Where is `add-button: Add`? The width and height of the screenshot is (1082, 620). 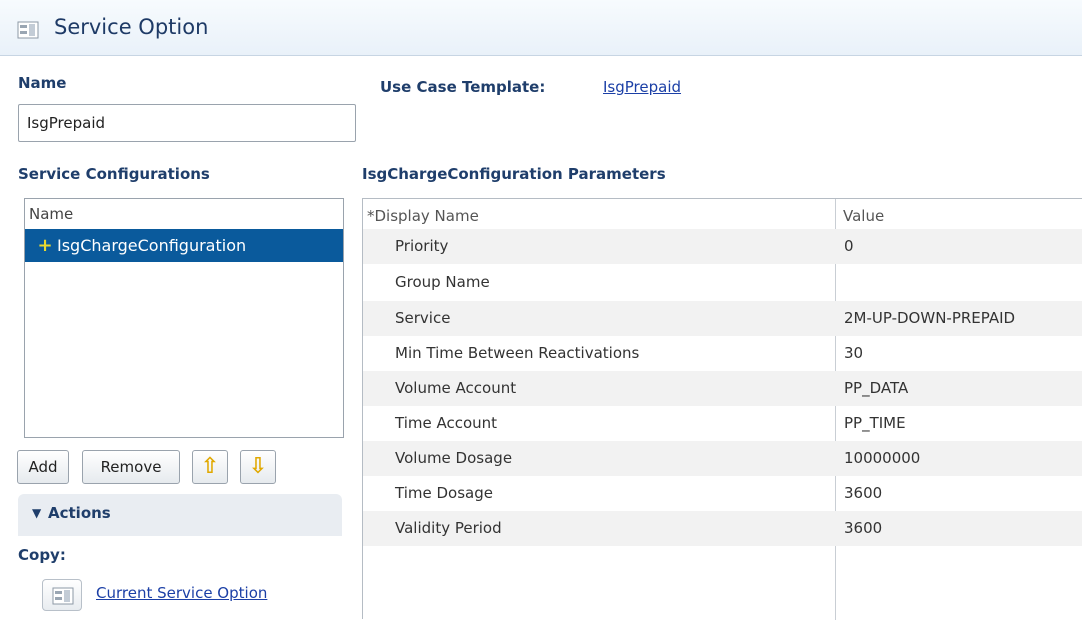 add-button: Add is located at coordinates (43, 467).